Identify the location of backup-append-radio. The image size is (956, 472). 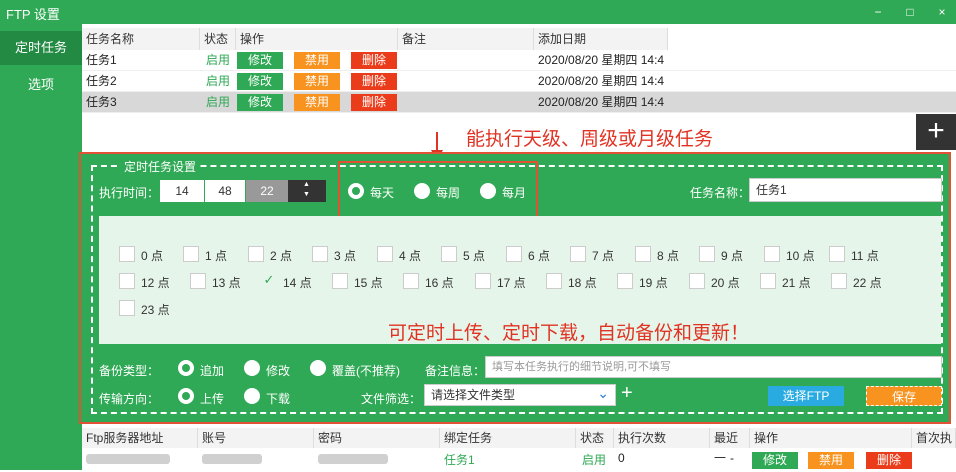
(186, 368).